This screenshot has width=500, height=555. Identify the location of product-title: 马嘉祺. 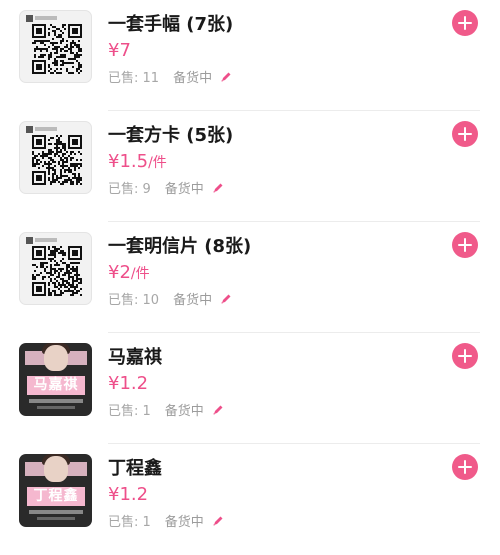
(135, 356).